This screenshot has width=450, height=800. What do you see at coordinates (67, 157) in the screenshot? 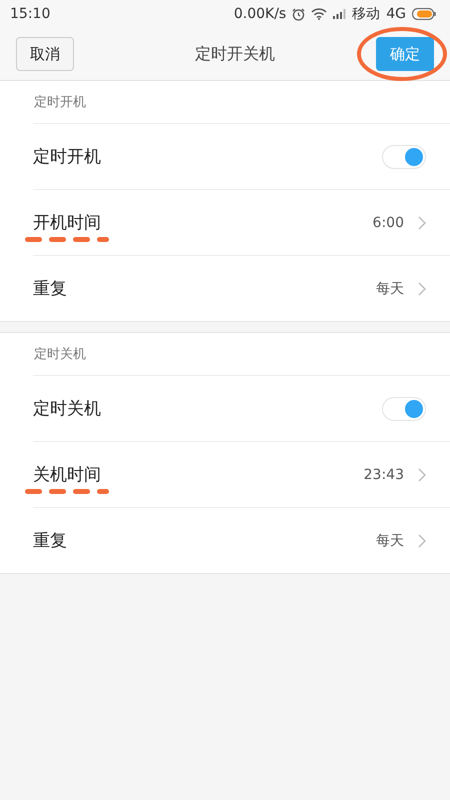
I see `setting-label: 定时开机` at bounding box center [67, 157].